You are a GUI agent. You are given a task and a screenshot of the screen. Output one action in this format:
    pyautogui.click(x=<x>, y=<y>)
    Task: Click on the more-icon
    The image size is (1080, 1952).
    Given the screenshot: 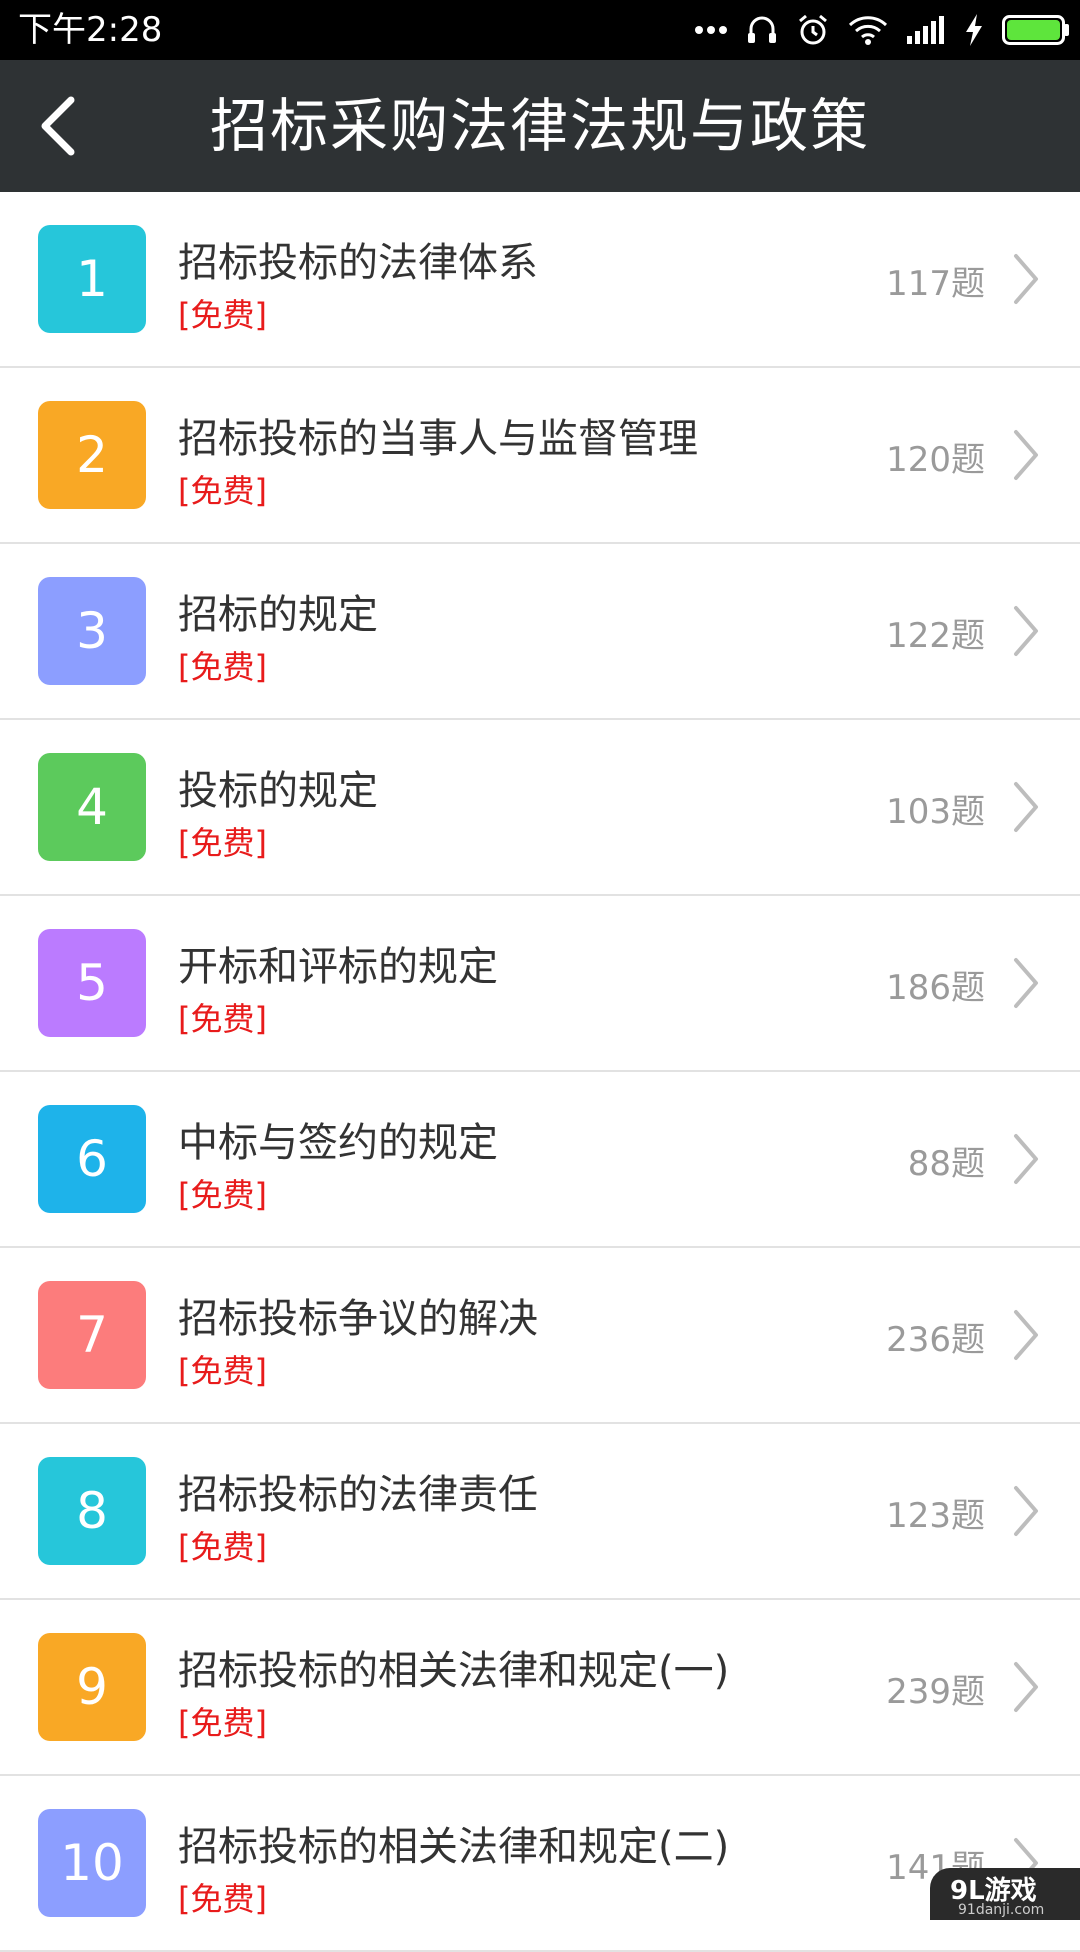 What is the action you would take?
    pyautogui.click(x=711, y=30)
    